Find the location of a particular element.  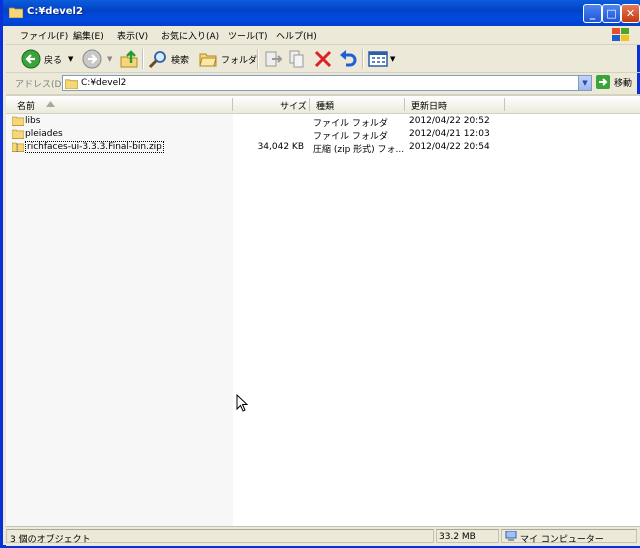

close-button: ✕ is located at coordinates (630, 13).